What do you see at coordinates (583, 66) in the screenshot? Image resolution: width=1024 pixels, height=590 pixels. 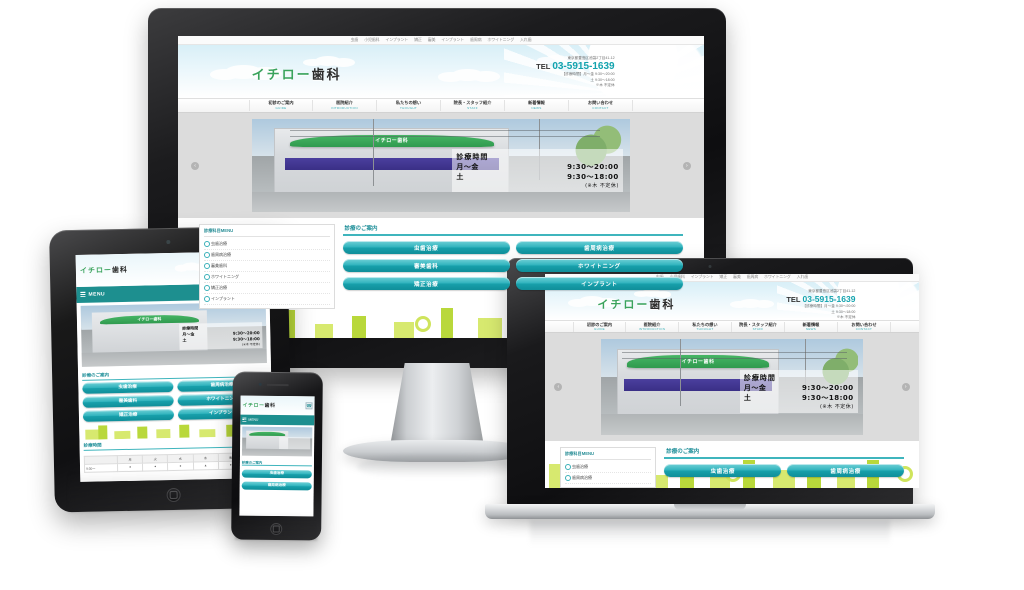 I see `tel-number: 03-5915-1639` at bounding box center [583, 66].